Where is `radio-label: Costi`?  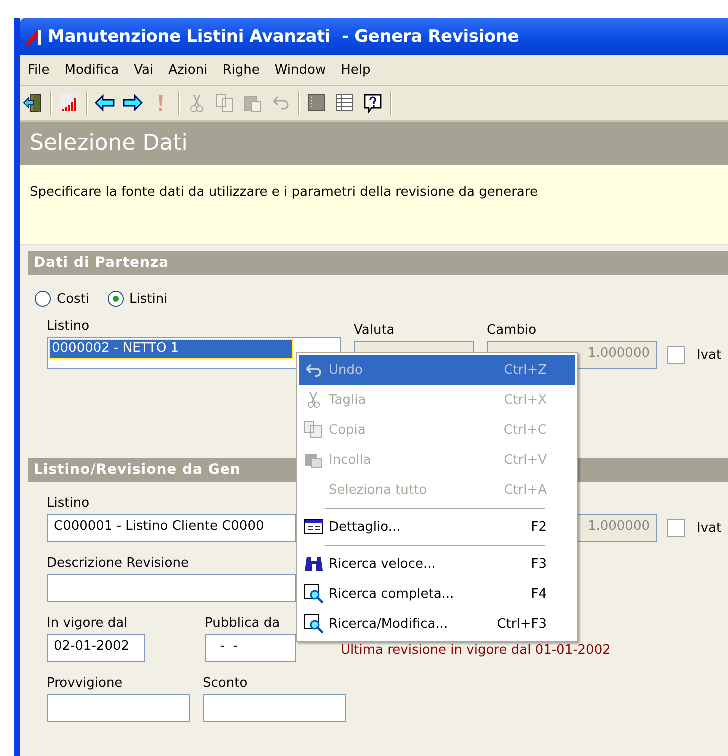
radio-label: Costi is located at coordinates (73, 299).